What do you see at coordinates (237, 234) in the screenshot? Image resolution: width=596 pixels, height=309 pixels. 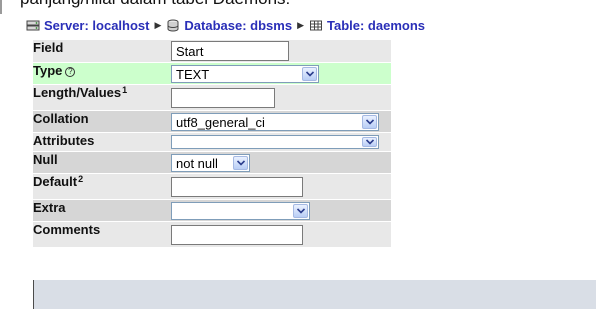 I see `comments-input` at bounding box center [237, 234].